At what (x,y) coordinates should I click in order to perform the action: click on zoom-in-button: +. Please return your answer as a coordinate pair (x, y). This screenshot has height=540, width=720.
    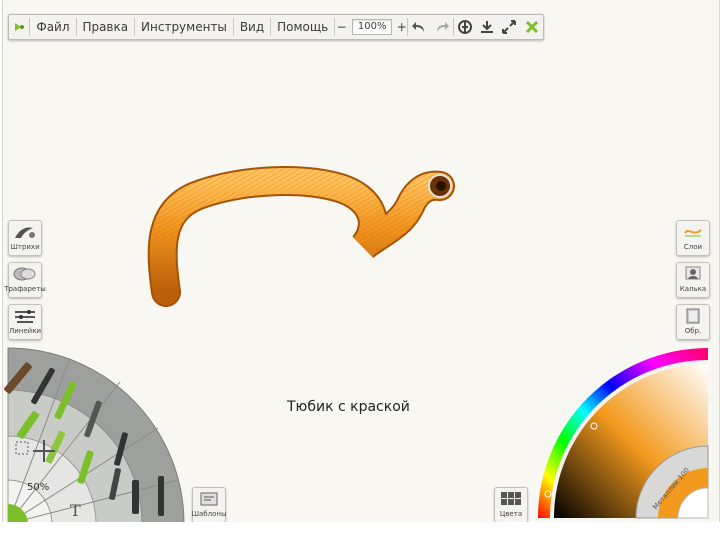
    Looking at the image, I should click on (401, 27).